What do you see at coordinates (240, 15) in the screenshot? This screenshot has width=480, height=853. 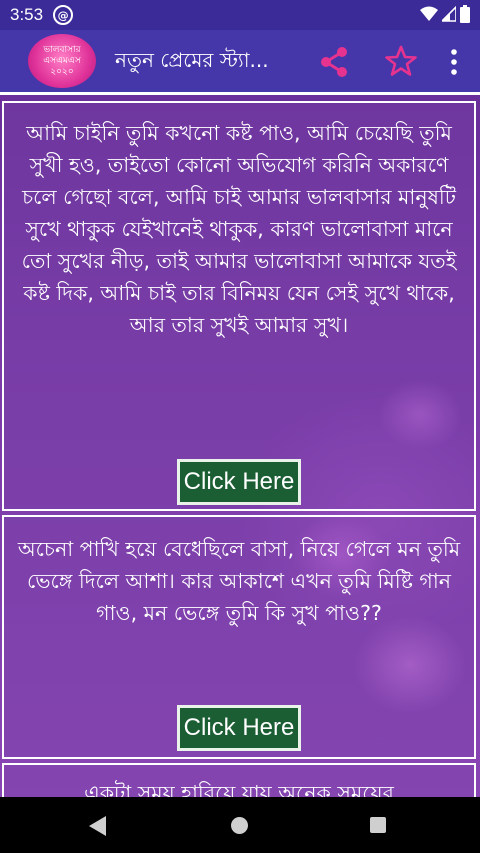 I see `status-bar: 3:53 @` at bounding box center [240, 15].